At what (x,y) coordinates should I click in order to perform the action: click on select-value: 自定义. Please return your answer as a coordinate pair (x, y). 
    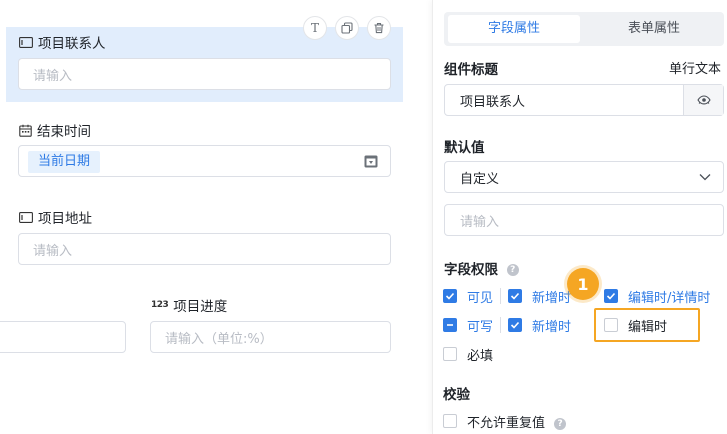
    Looking at the image, I should click on (480, 179).